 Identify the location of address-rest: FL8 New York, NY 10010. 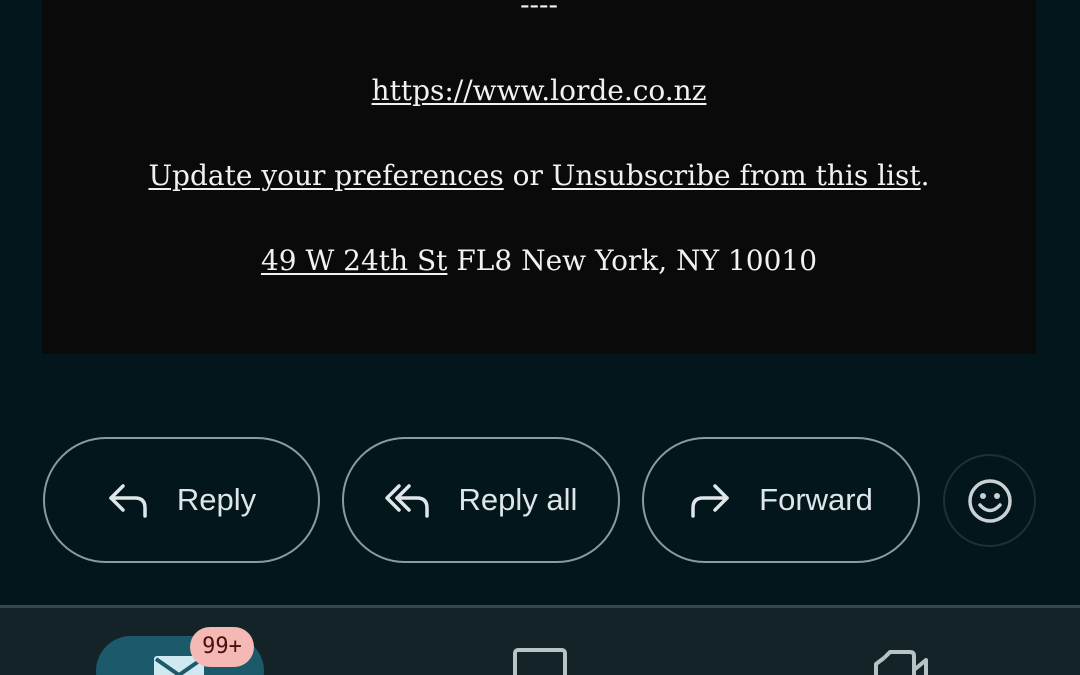
(632, 260).